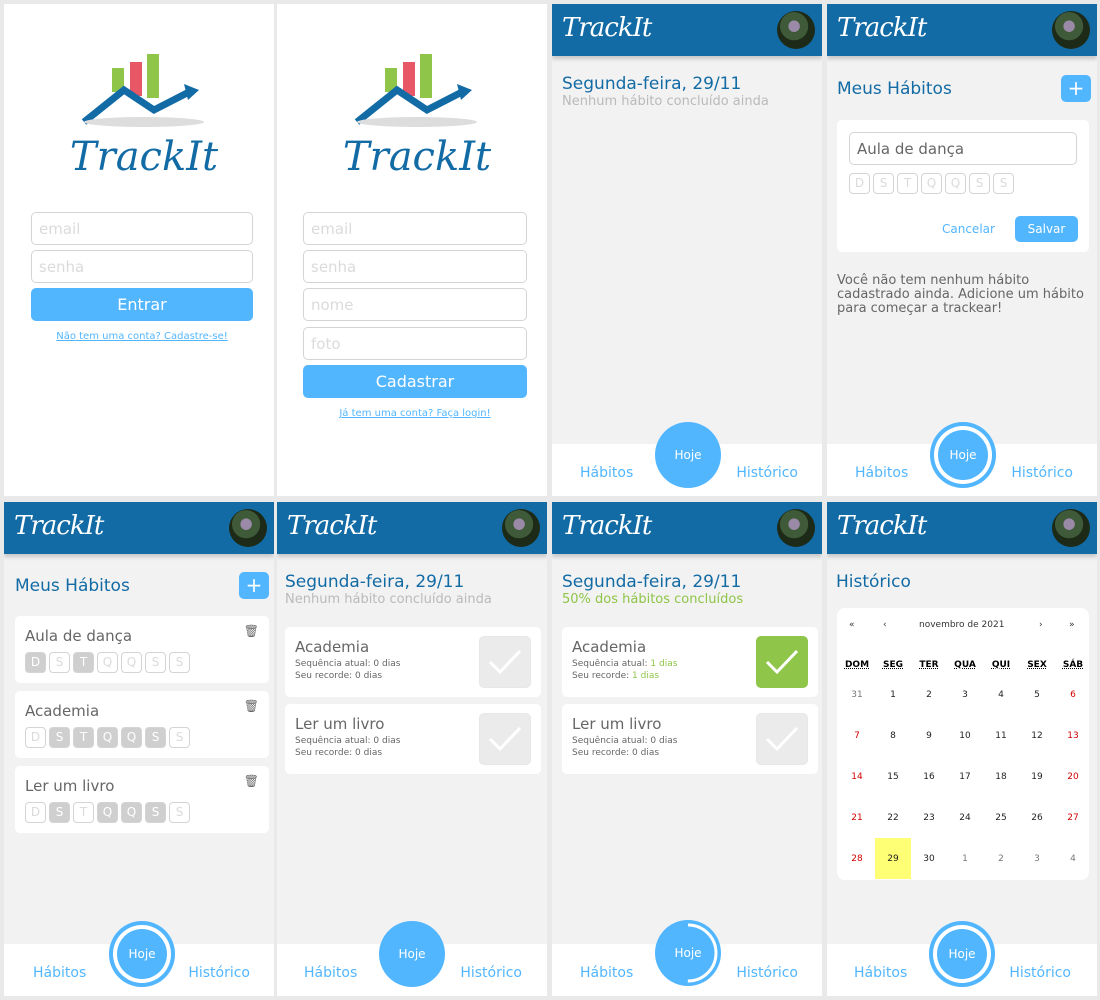 The image size is (1100, 1000). What do you see at coordinates (1046, 229) in the screenshot?
I see `save-button: Salvar` at bounding box center [1046, 229].